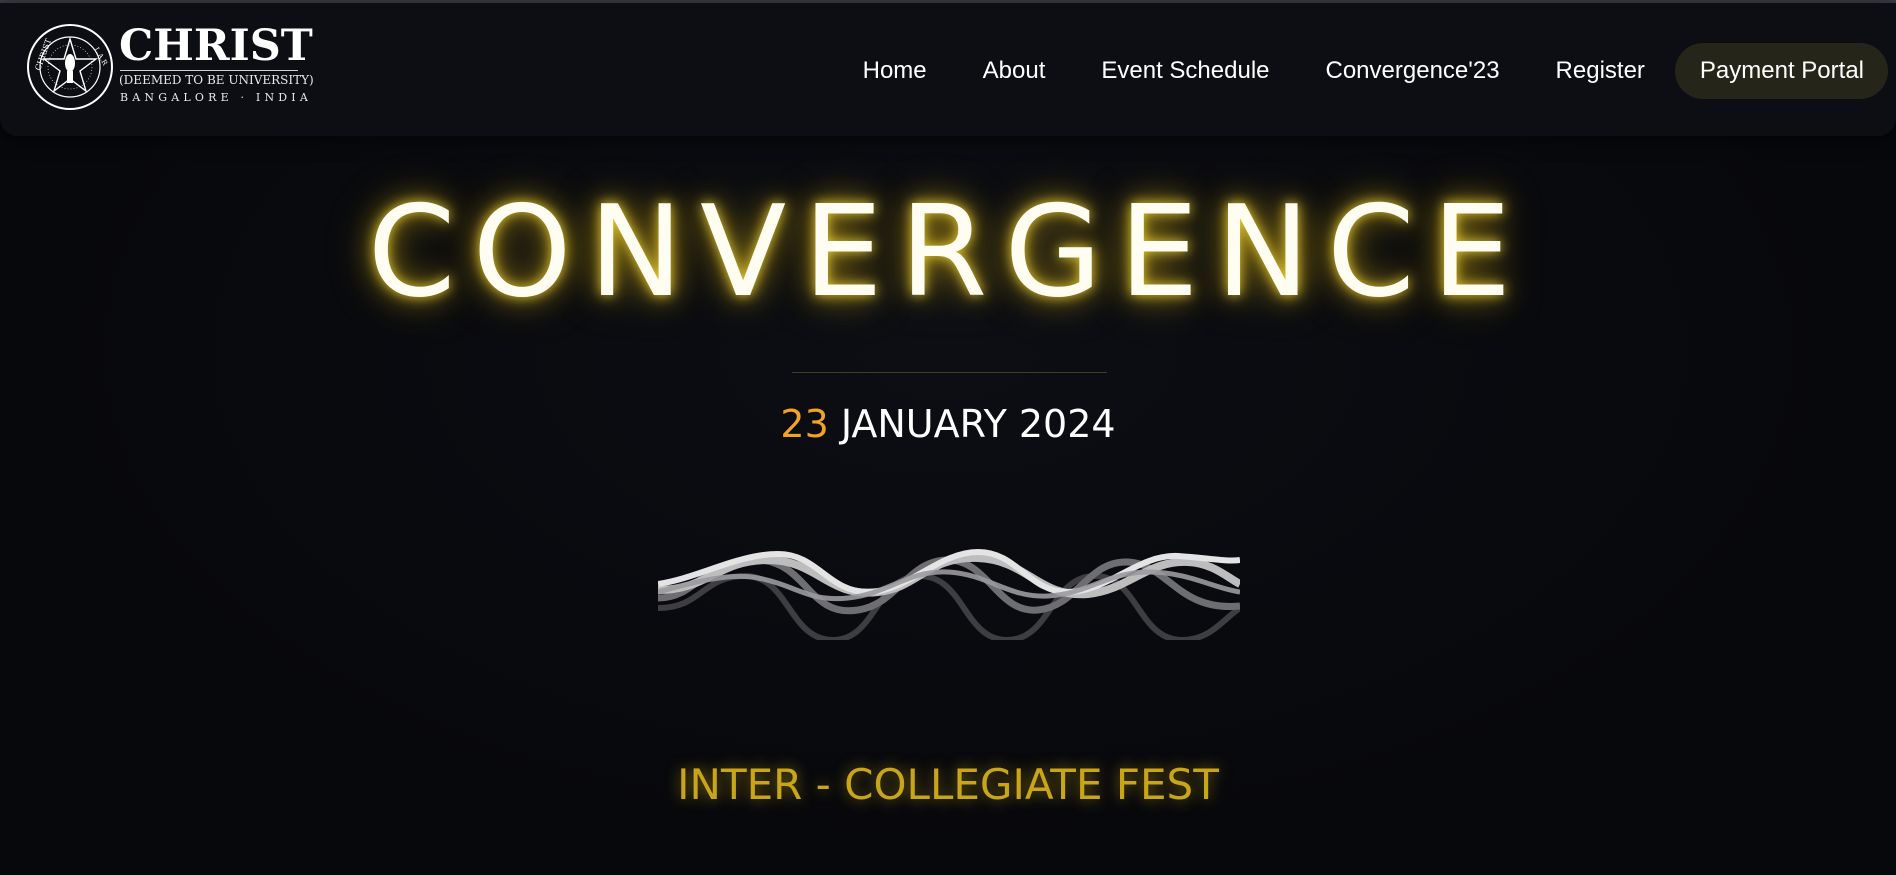 The height and width of the screenshot is (875, 1896). Describe the element at coordinates (1014, 71) in the screenshot. I see `nav-about: About` at that location.